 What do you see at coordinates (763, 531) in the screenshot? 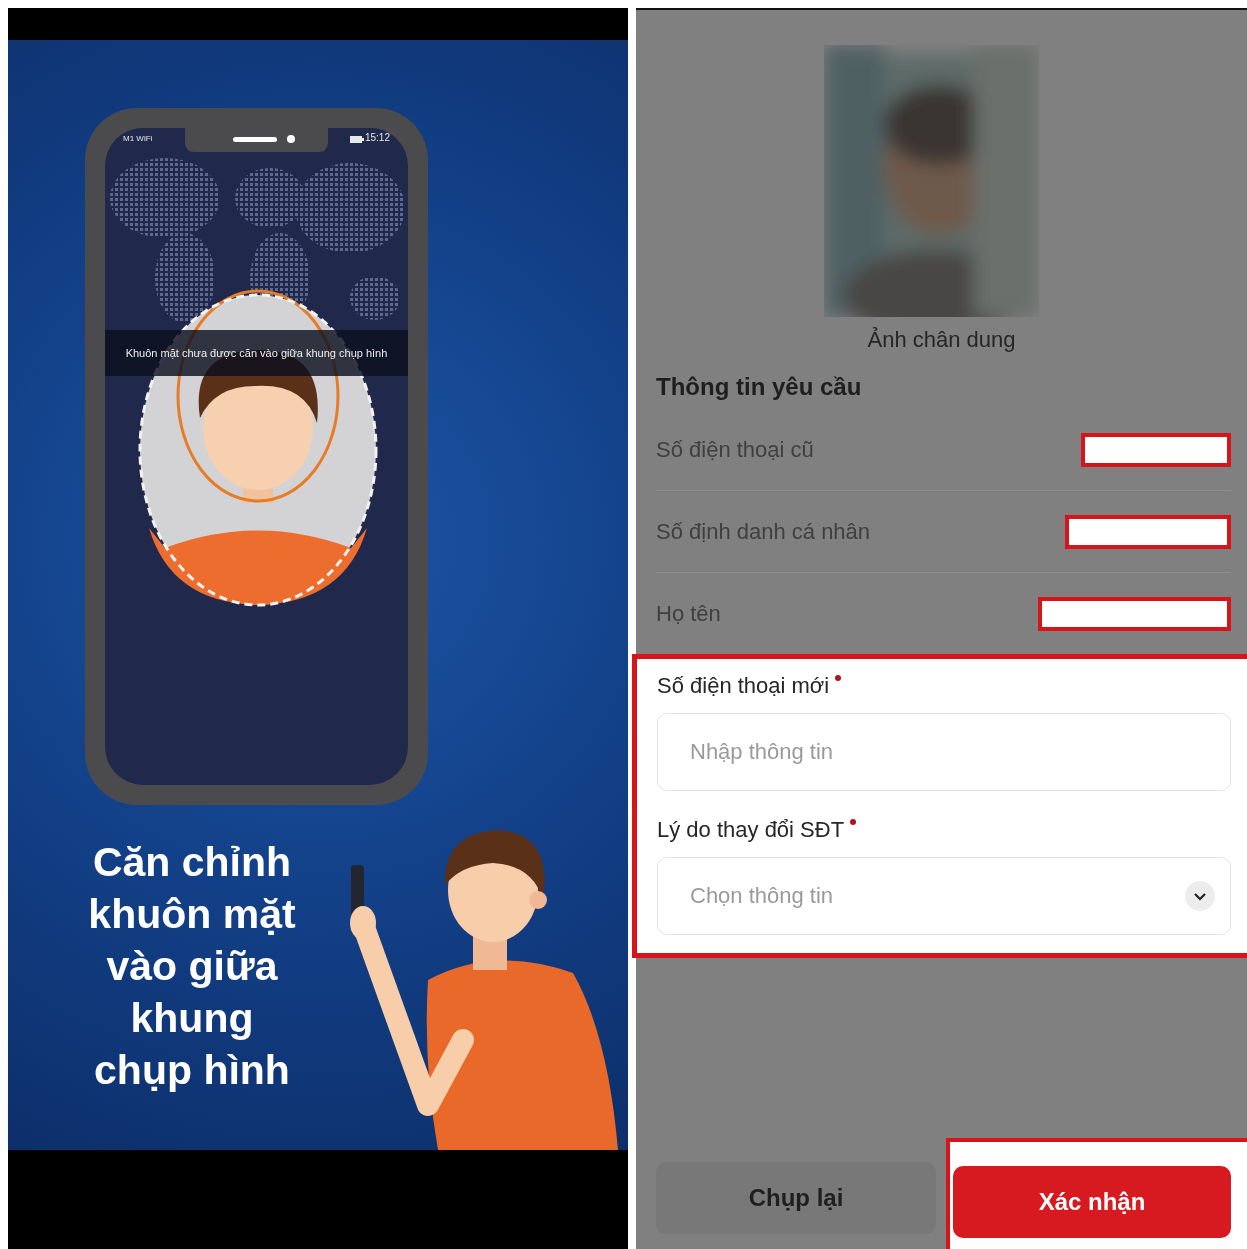
I see `field-label: Số định danh cá nhân` at bounding box center [763, 531].